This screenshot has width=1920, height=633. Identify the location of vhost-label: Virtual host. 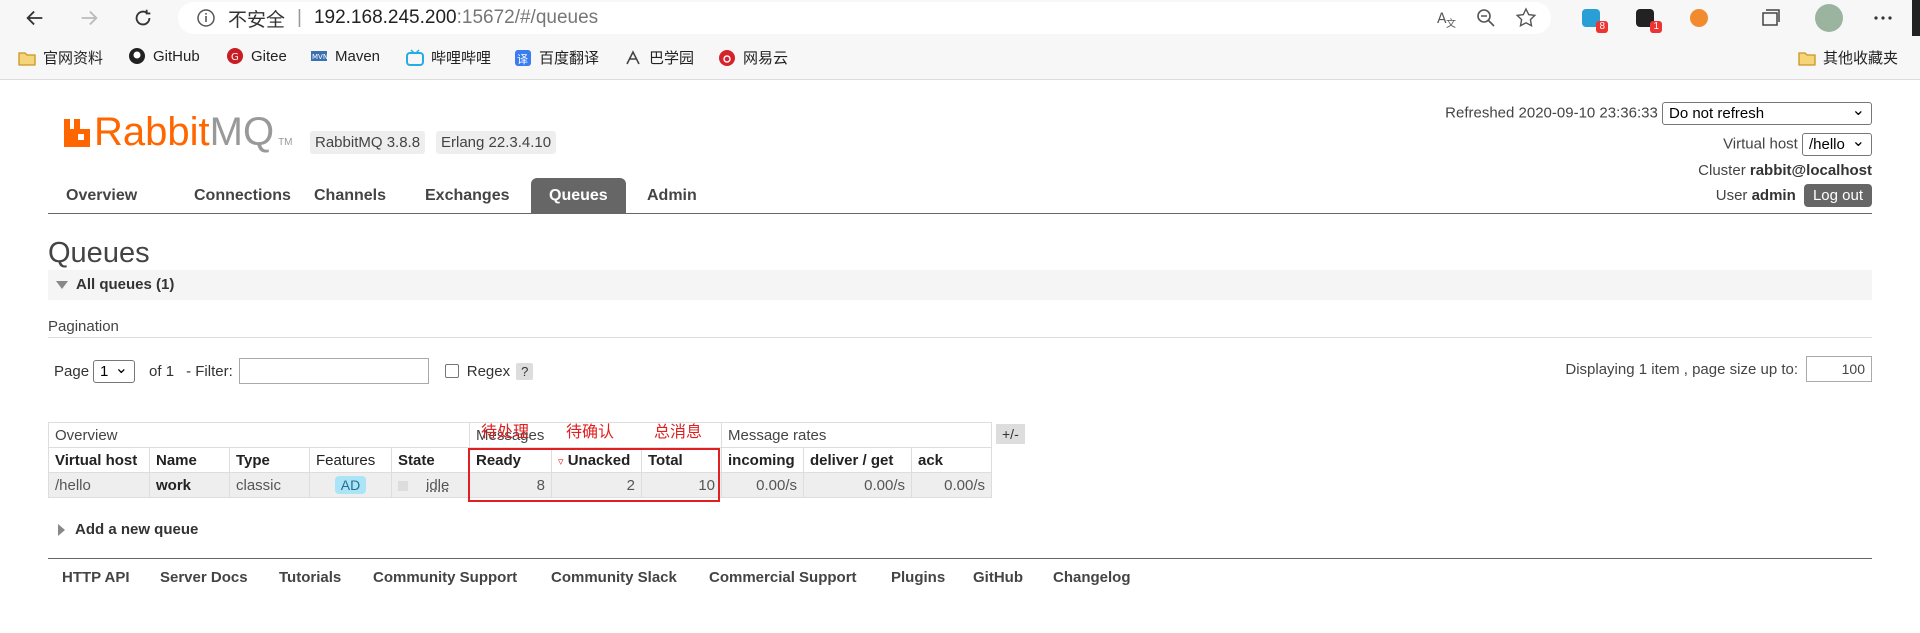
(1760, 144).